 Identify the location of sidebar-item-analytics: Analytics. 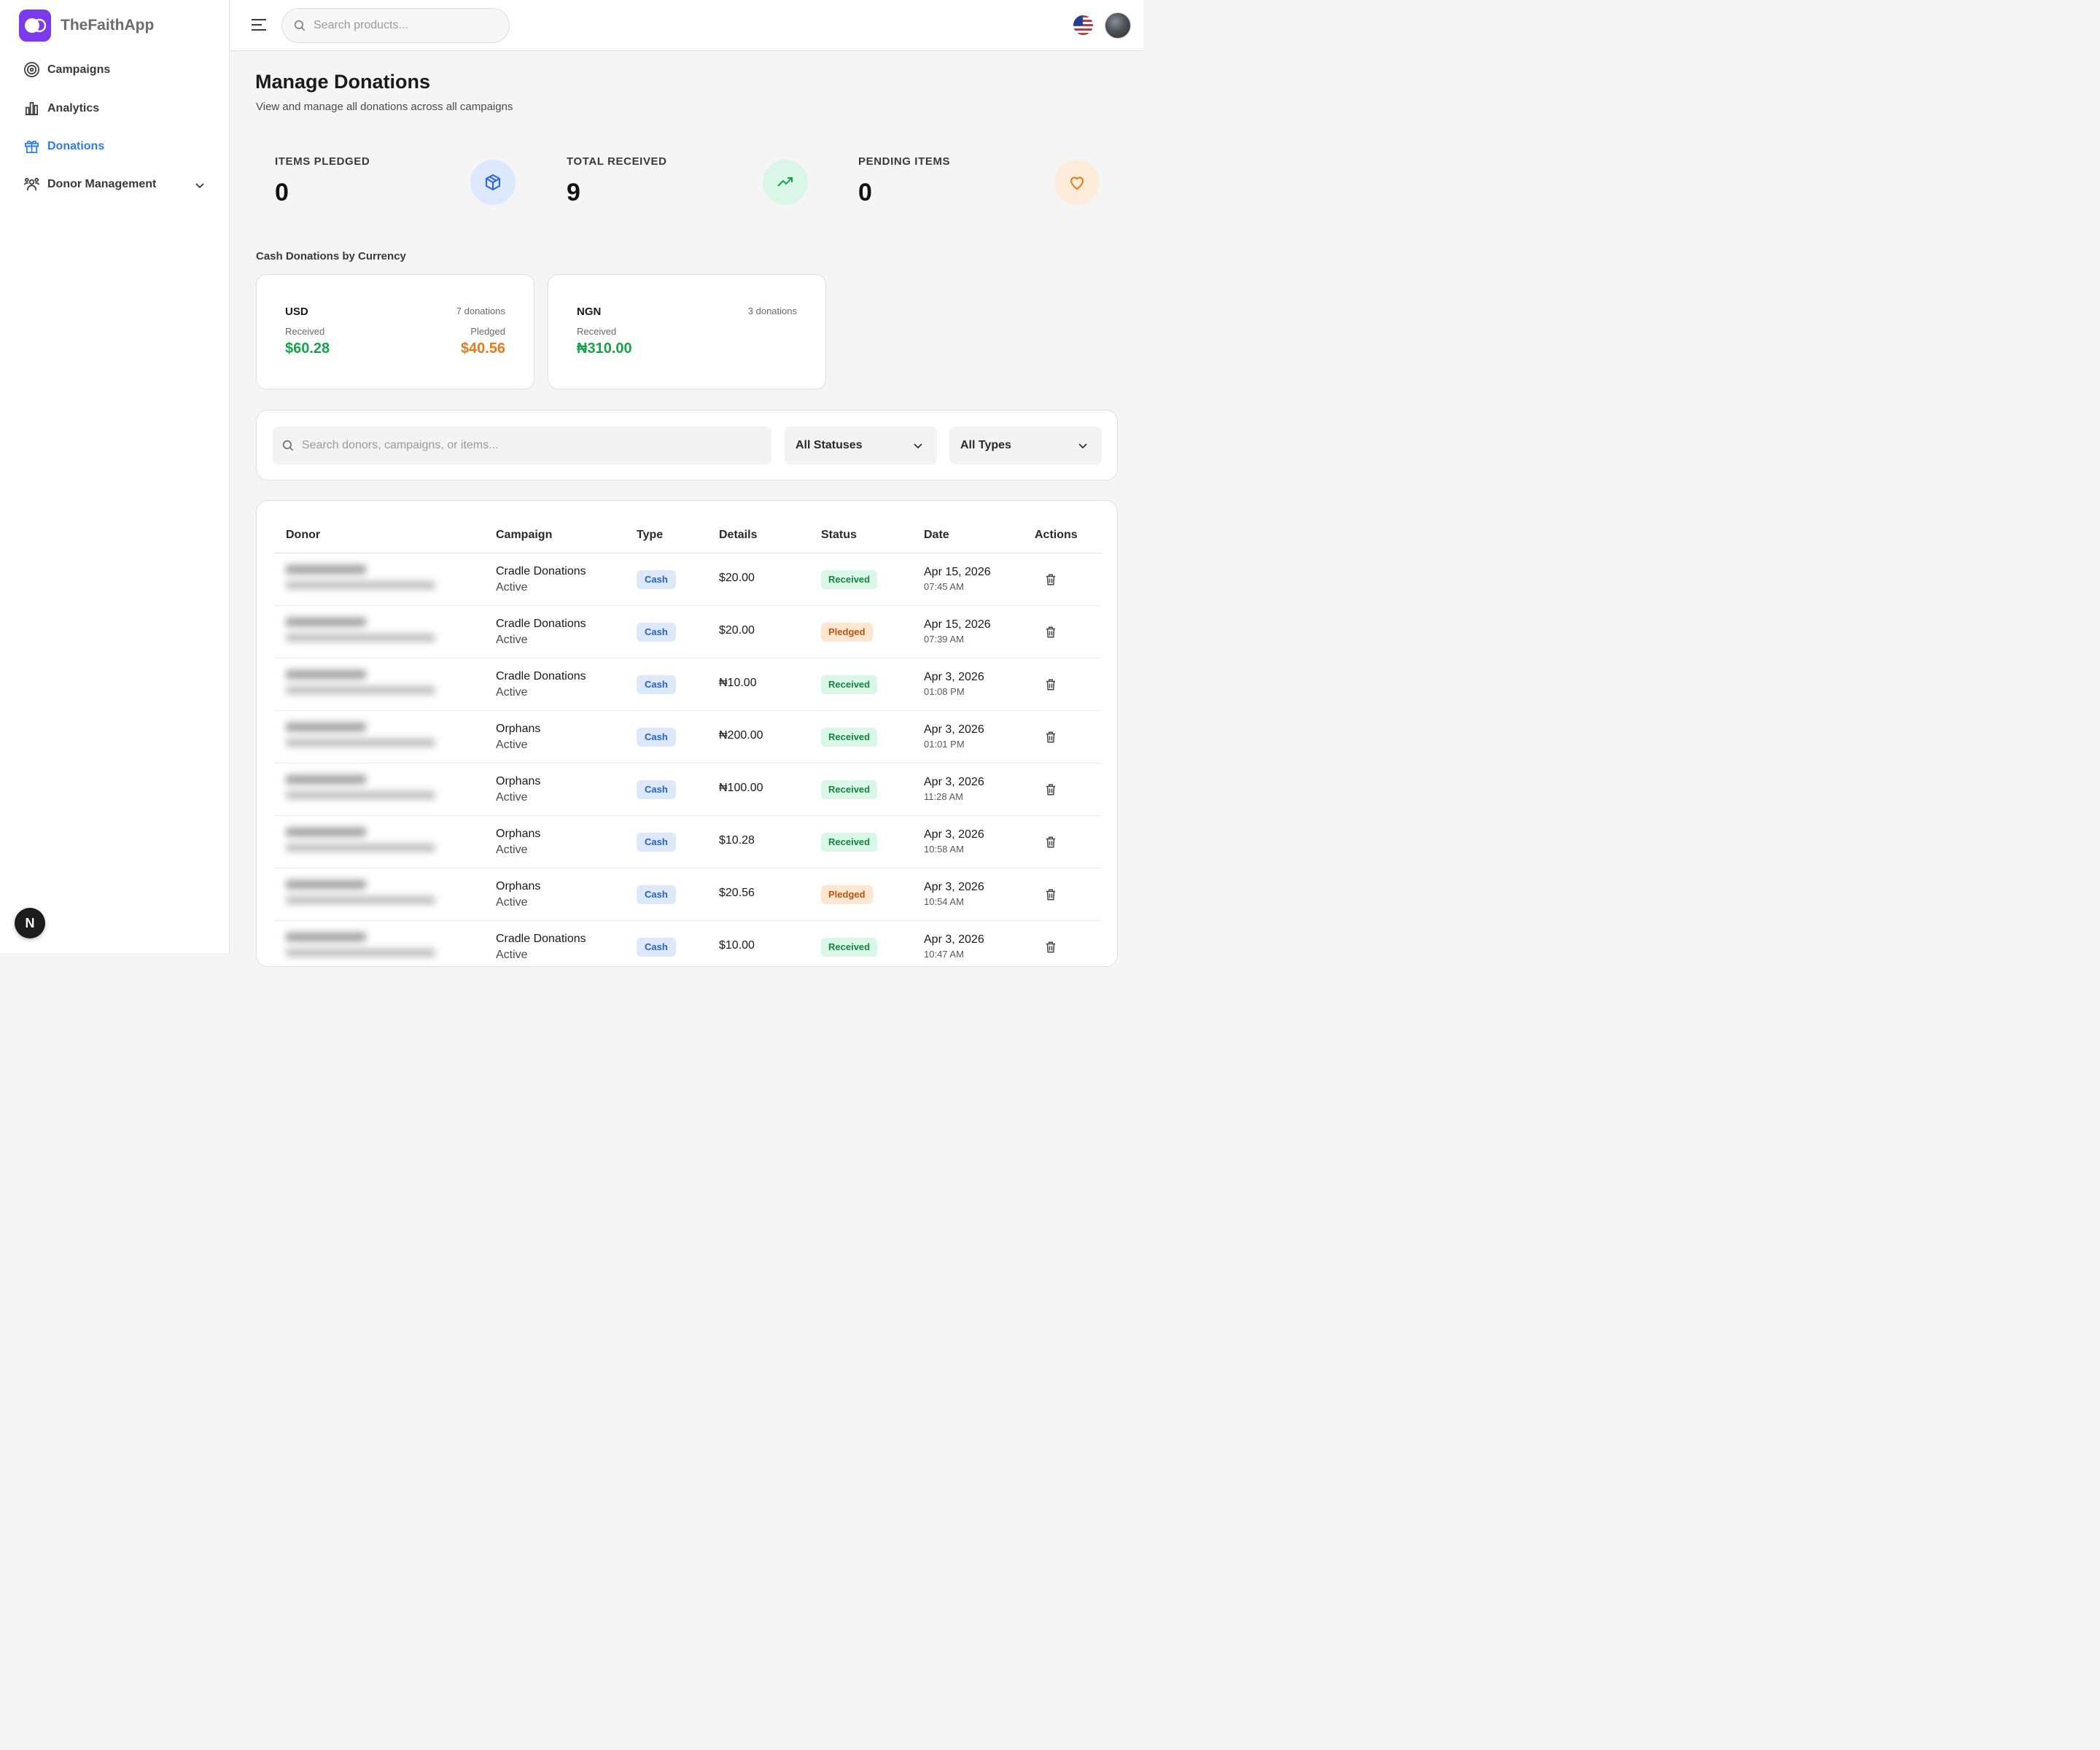
(61, 108).